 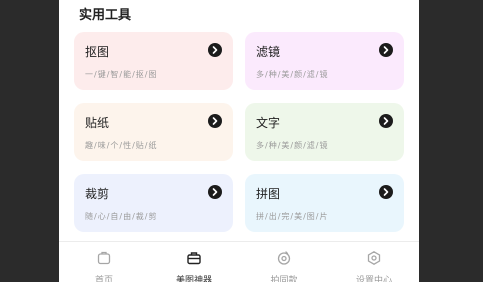 I want to click on tab-label: 设置中心, so click(x=373, y=279).